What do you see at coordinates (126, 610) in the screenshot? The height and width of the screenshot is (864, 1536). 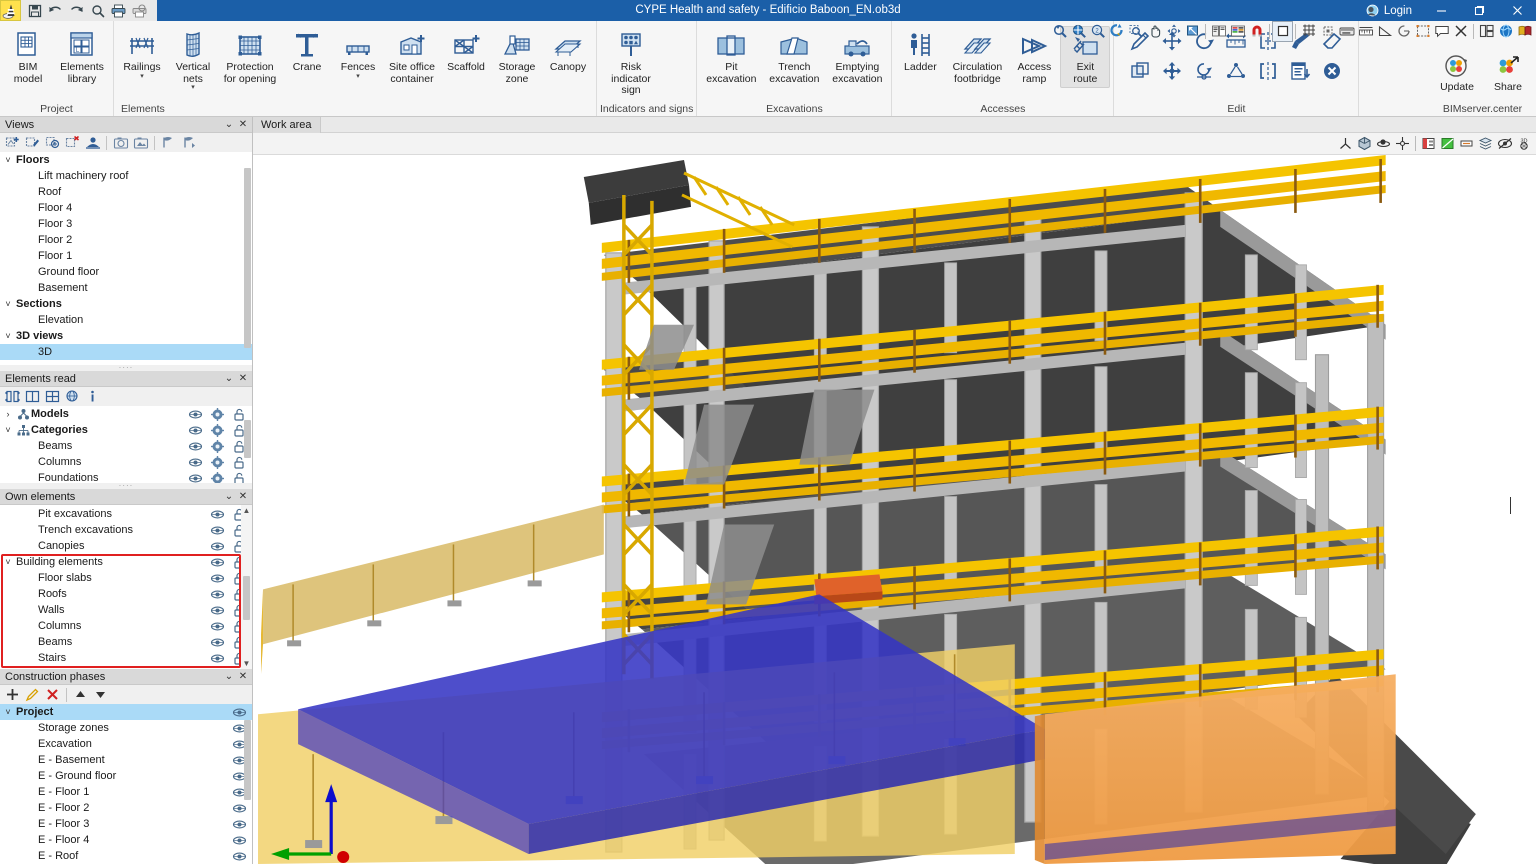 I see `own-elements-tree-row: Walls` at bounding box center [126, 610].